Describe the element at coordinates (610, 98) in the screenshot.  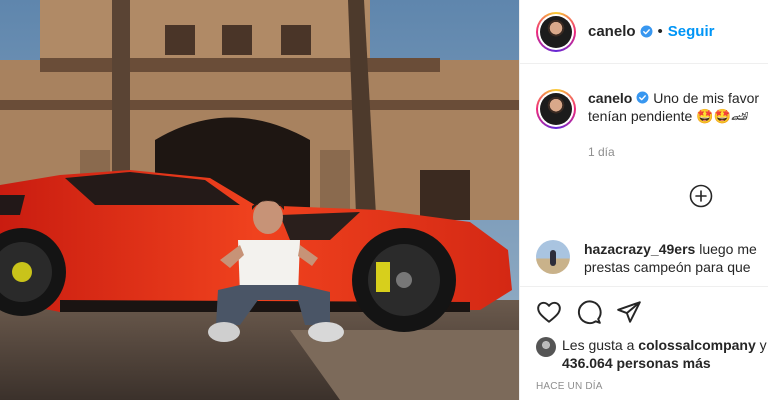
I see `caption-username: canelo` at that location.